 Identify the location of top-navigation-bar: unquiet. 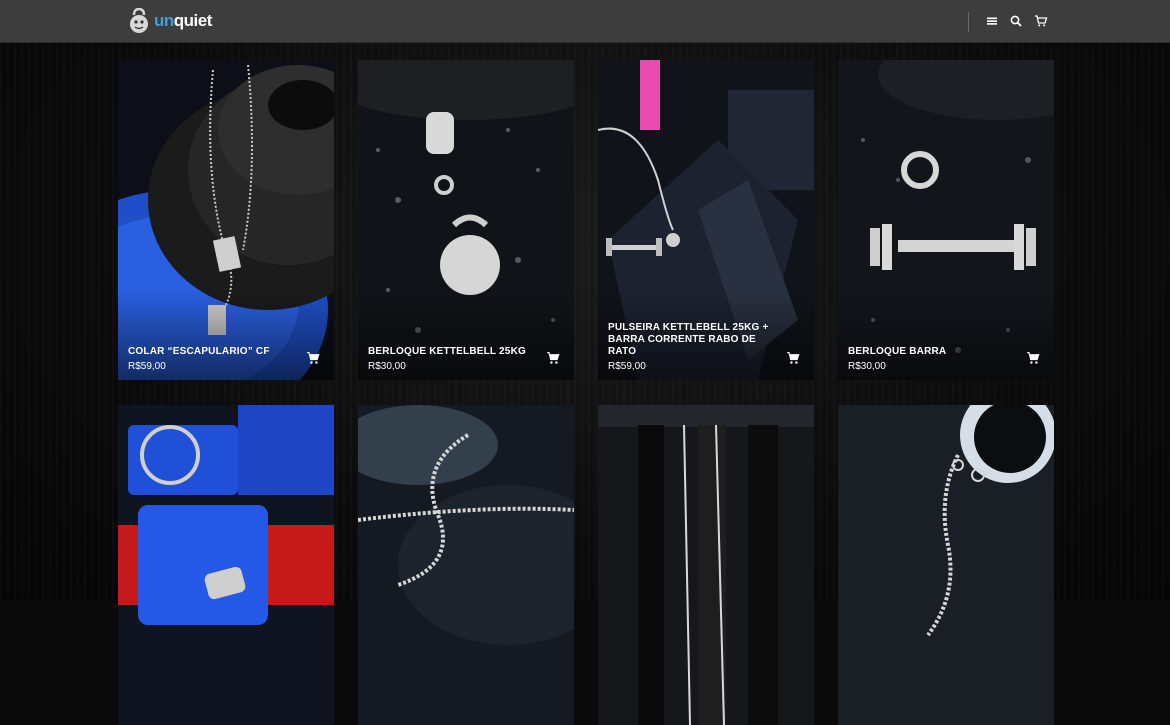
(585, 21).